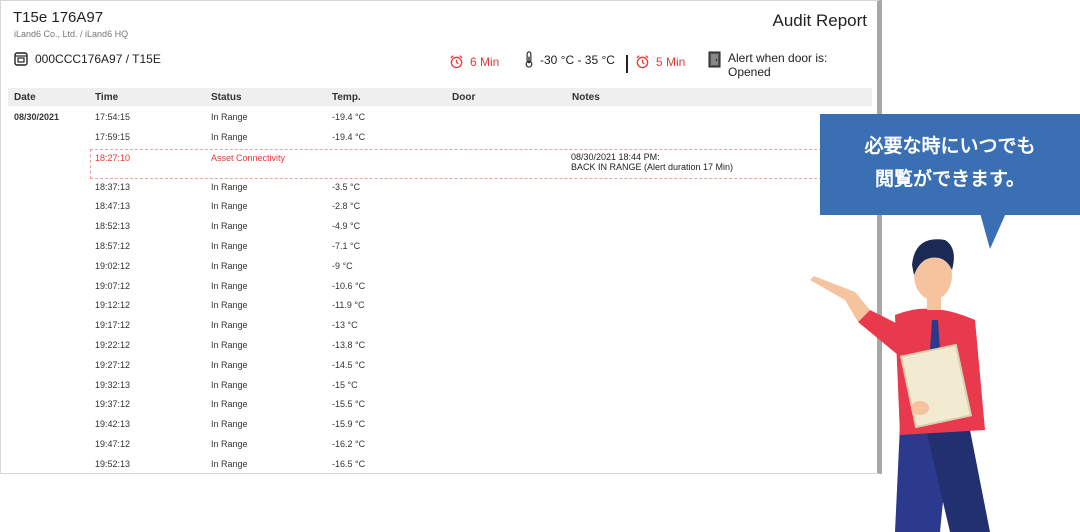 This screenshot has width=1080, height=532. I want to click on door-alert-text: Alert when door is: Opened, so click(778, 65).